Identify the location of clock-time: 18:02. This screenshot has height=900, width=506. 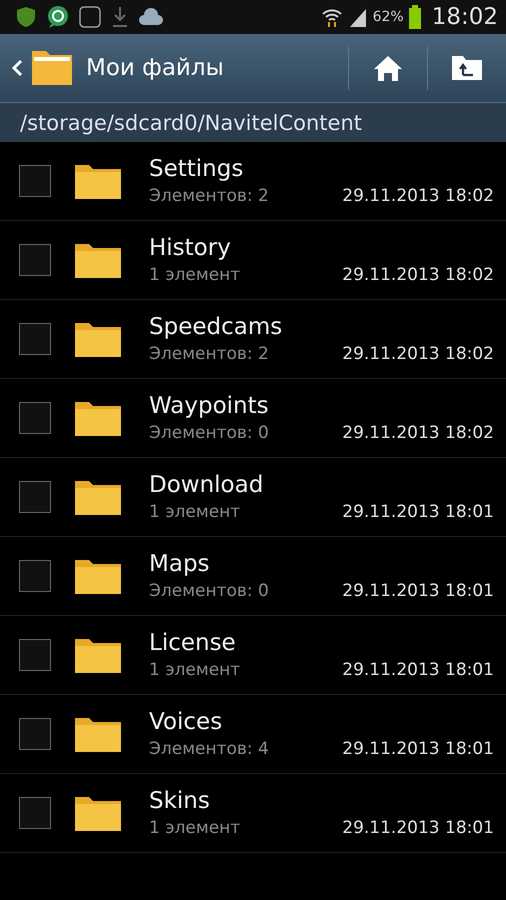
(465, 17).